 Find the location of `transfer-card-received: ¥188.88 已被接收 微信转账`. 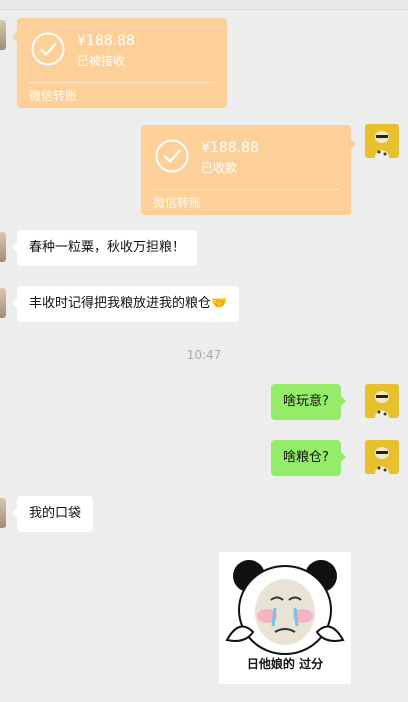

transfer-card-received: ¥188.88 已被接收 微信转账 is located at coordinates (119, 63).